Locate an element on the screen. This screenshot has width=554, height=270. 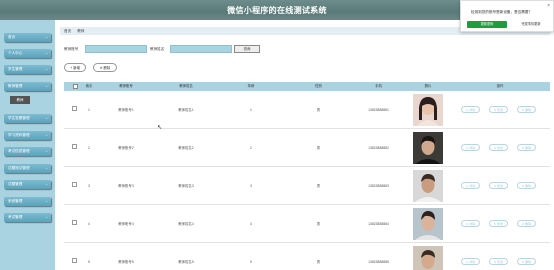
sidebar-item-answers: 学生答题管理 ⌄ is located at coordinates (27, 118).